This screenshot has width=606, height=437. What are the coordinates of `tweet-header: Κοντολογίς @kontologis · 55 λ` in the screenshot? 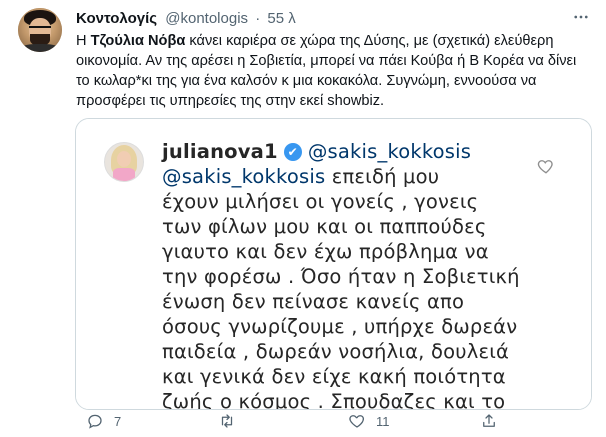 It's located at (186, 18).